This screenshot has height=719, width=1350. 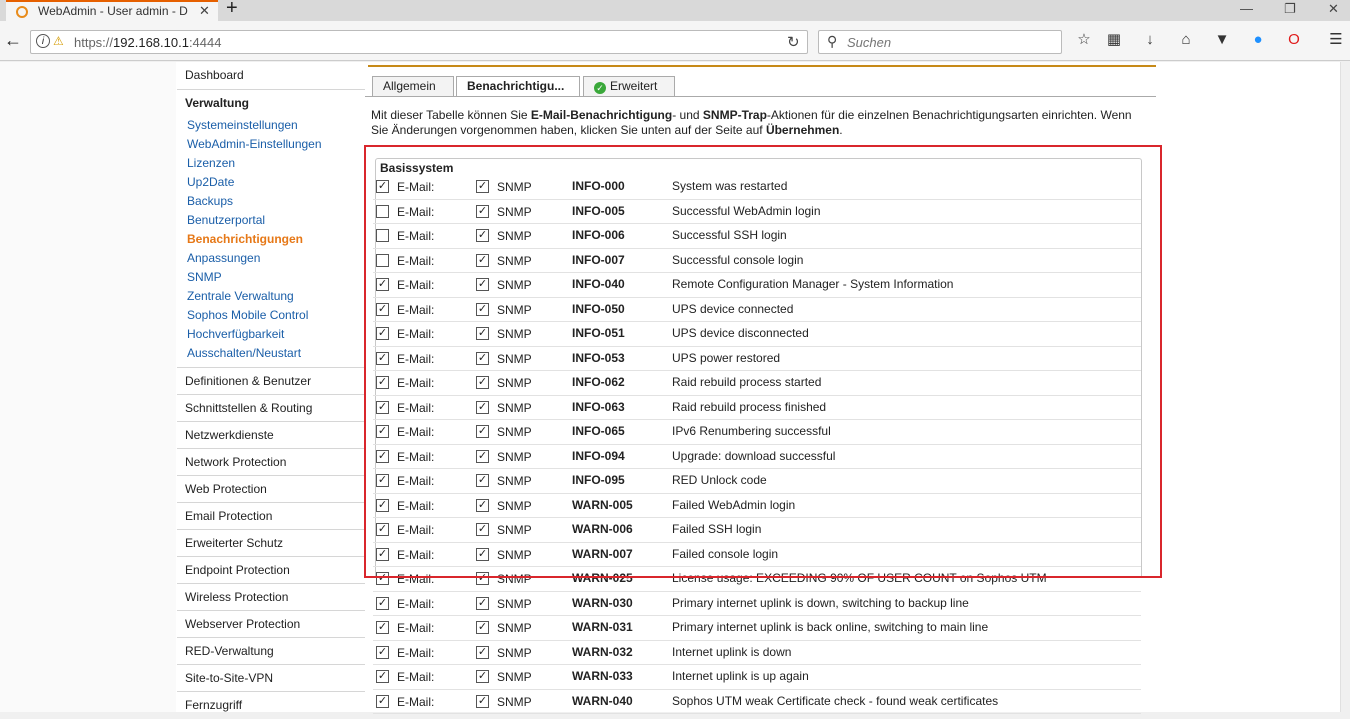 I want to click on warning-lock-icon: ⚠, so click(x=58, y=41).